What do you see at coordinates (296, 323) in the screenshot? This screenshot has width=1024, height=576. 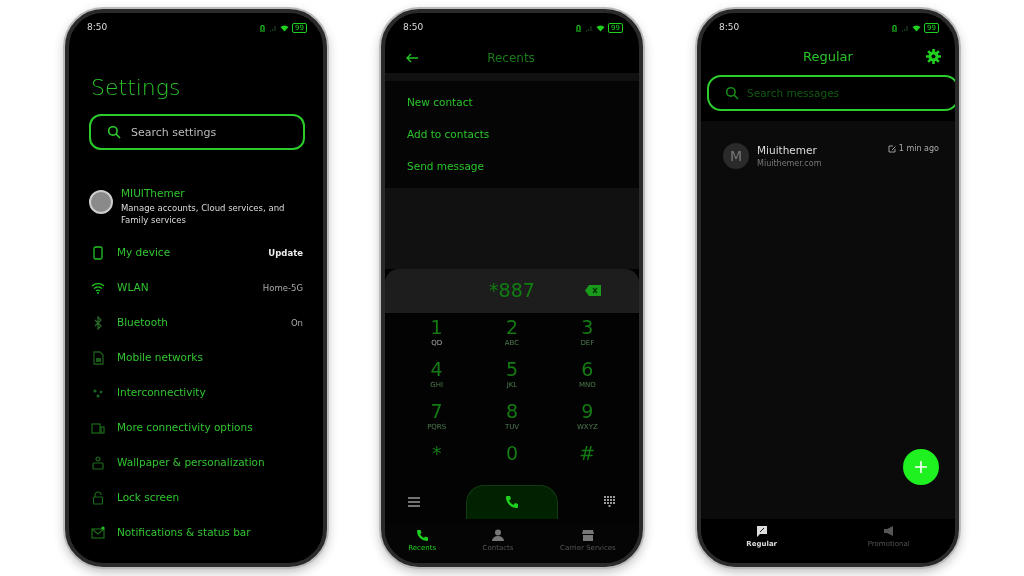 I see `item-value: On` at bounding box center [296, 323].